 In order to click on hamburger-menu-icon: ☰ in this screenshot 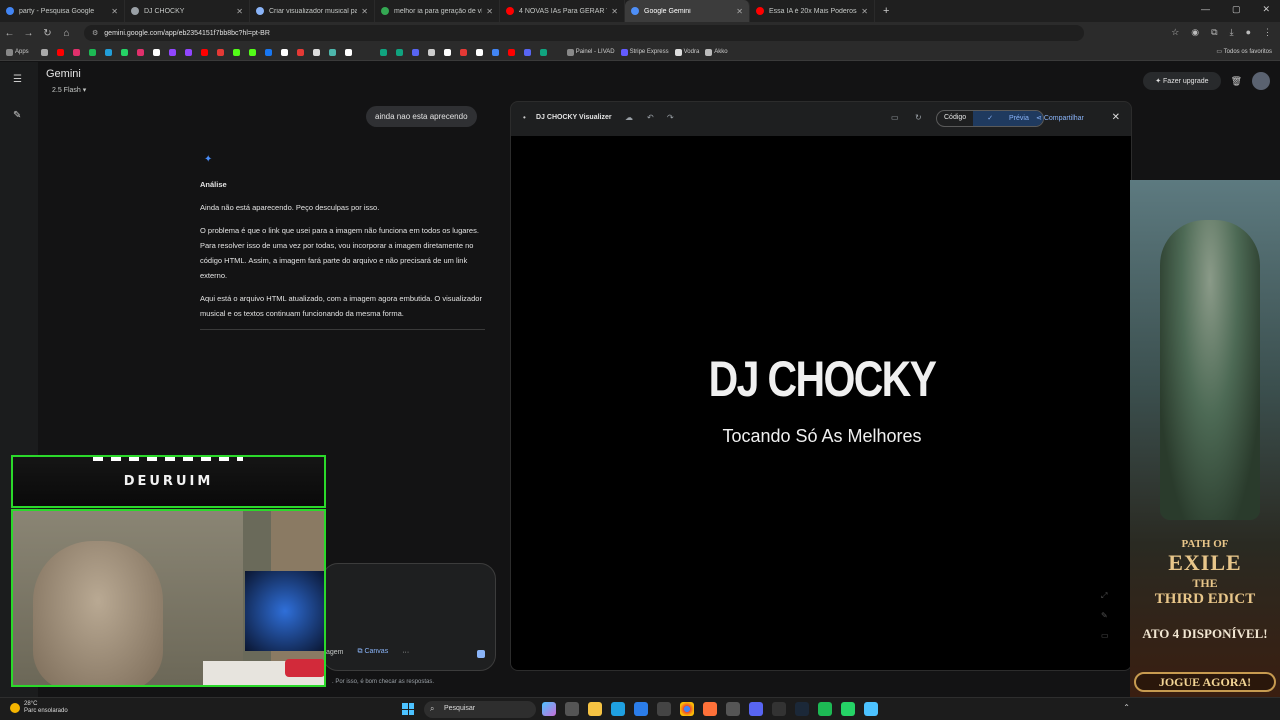, I will do `click(17, 79)`.